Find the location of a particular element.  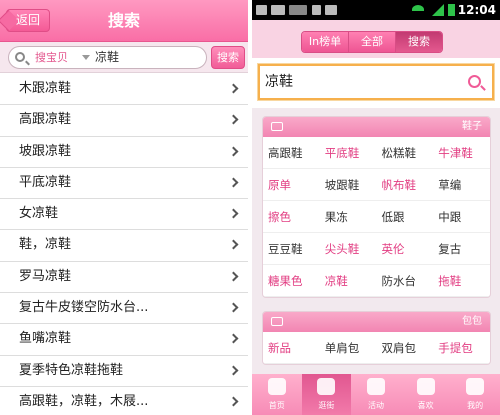

category-tag: 平底鞋 is located at coordinates (348, 153).